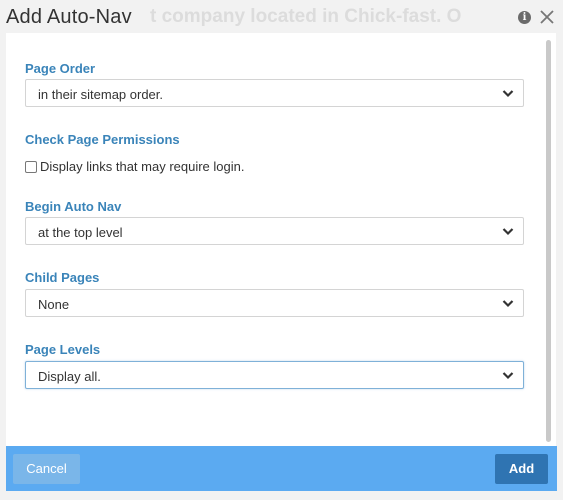 The image size is (563, 500). I want to click on child-pages-select: None, so click(274, 303).